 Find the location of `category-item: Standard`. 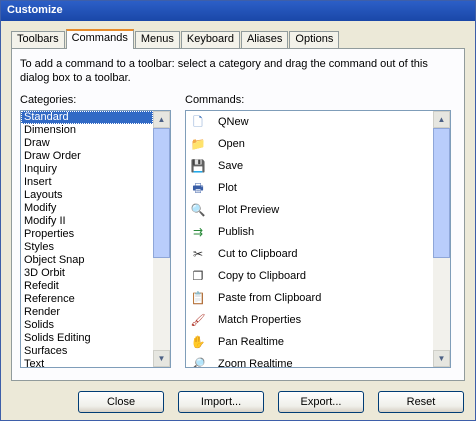

category-item: Standard is located at coordinates (87, 117).